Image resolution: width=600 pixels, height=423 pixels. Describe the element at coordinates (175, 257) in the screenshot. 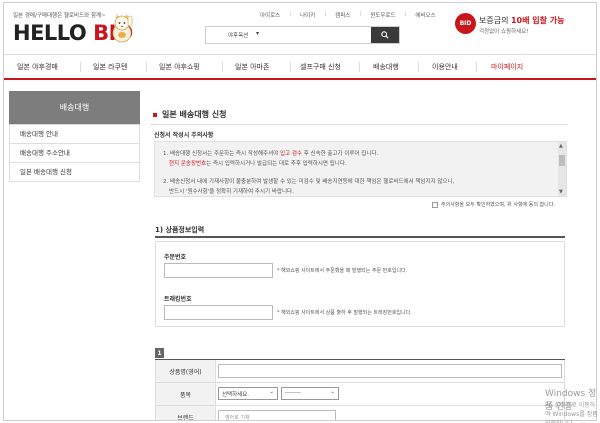

I see `order-no-label: 주문번호` at that location.